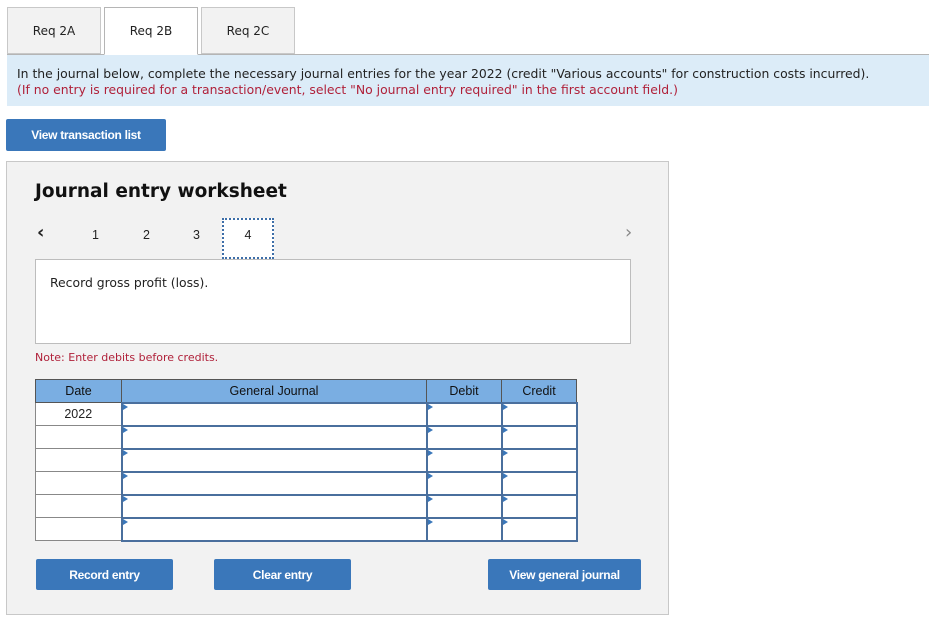 The height and width of the screenshot is (622, 935). I want to click on tab-req-2b: Req 2B, so click(151, 31).